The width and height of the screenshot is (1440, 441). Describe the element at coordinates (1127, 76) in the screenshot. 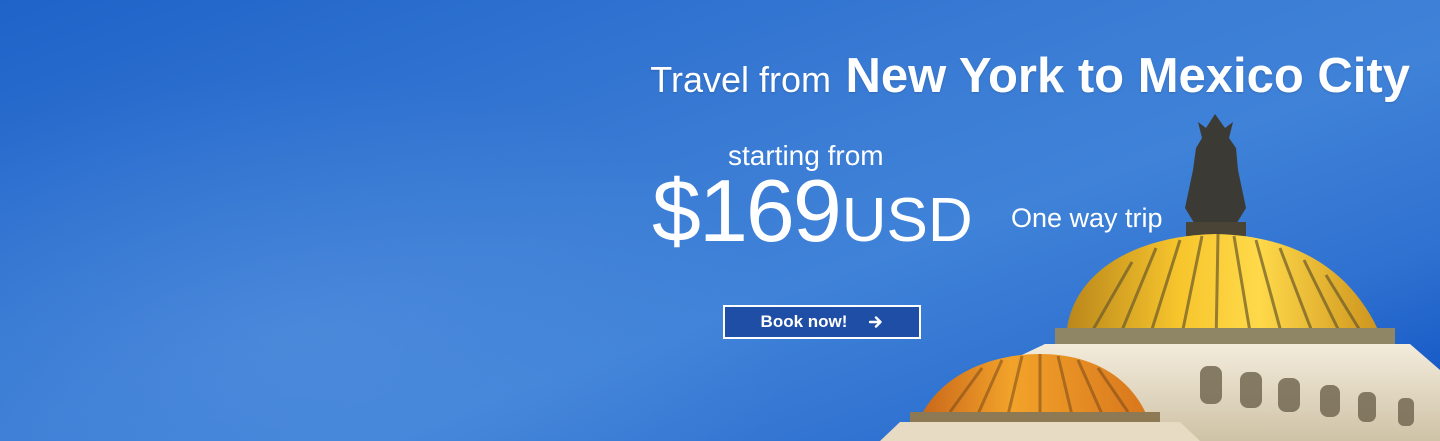

I see `headline-route: New York to Mexico City` at that location.